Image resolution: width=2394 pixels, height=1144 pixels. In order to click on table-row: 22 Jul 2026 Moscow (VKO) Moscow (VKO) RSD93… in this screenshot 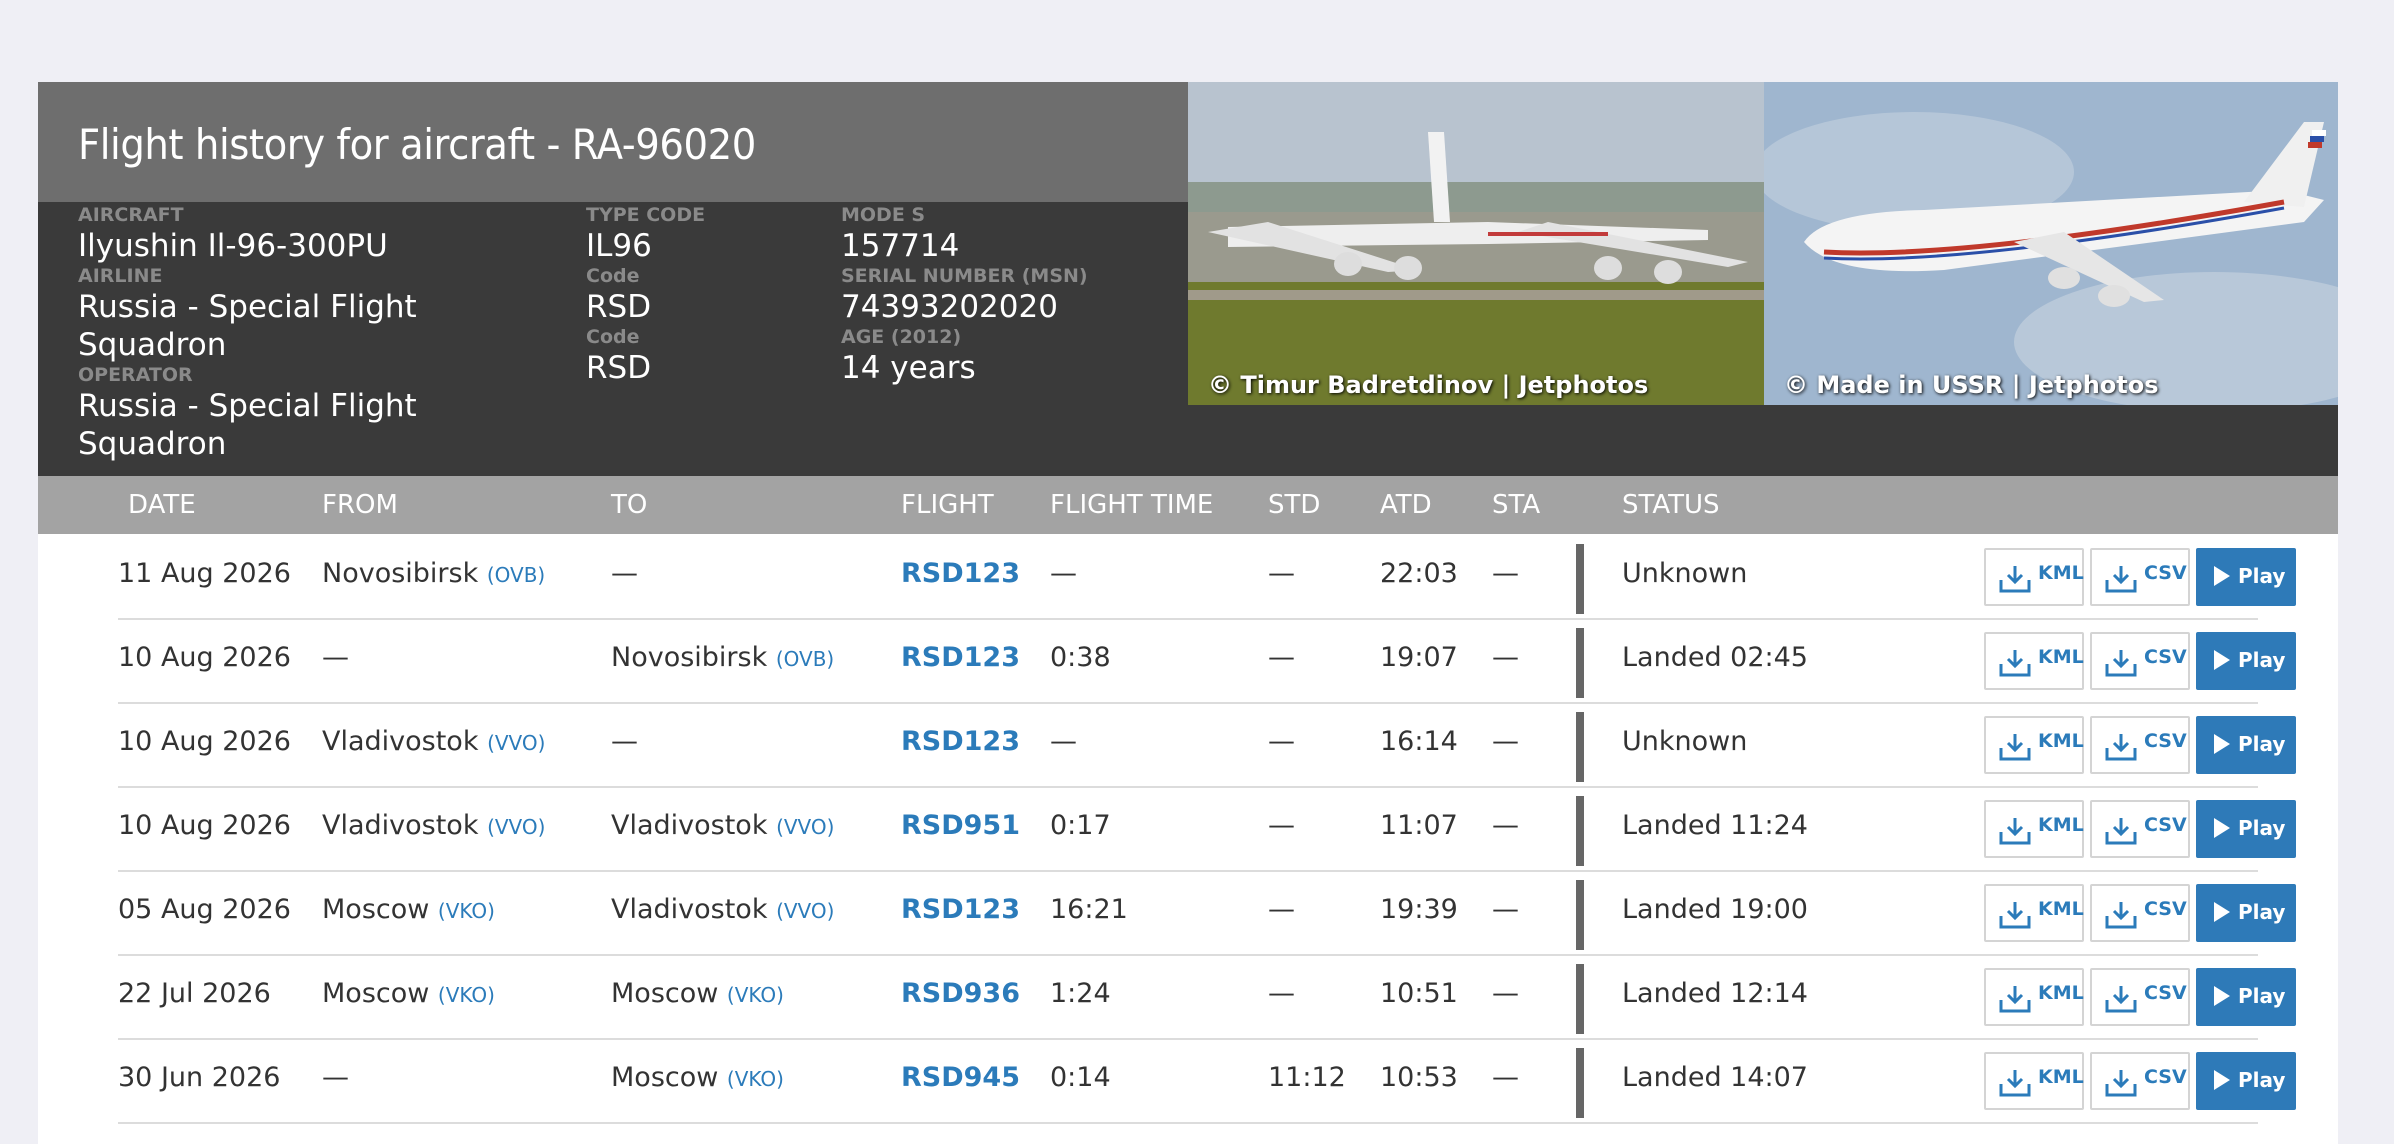, I will do `click(1207, 998)`.